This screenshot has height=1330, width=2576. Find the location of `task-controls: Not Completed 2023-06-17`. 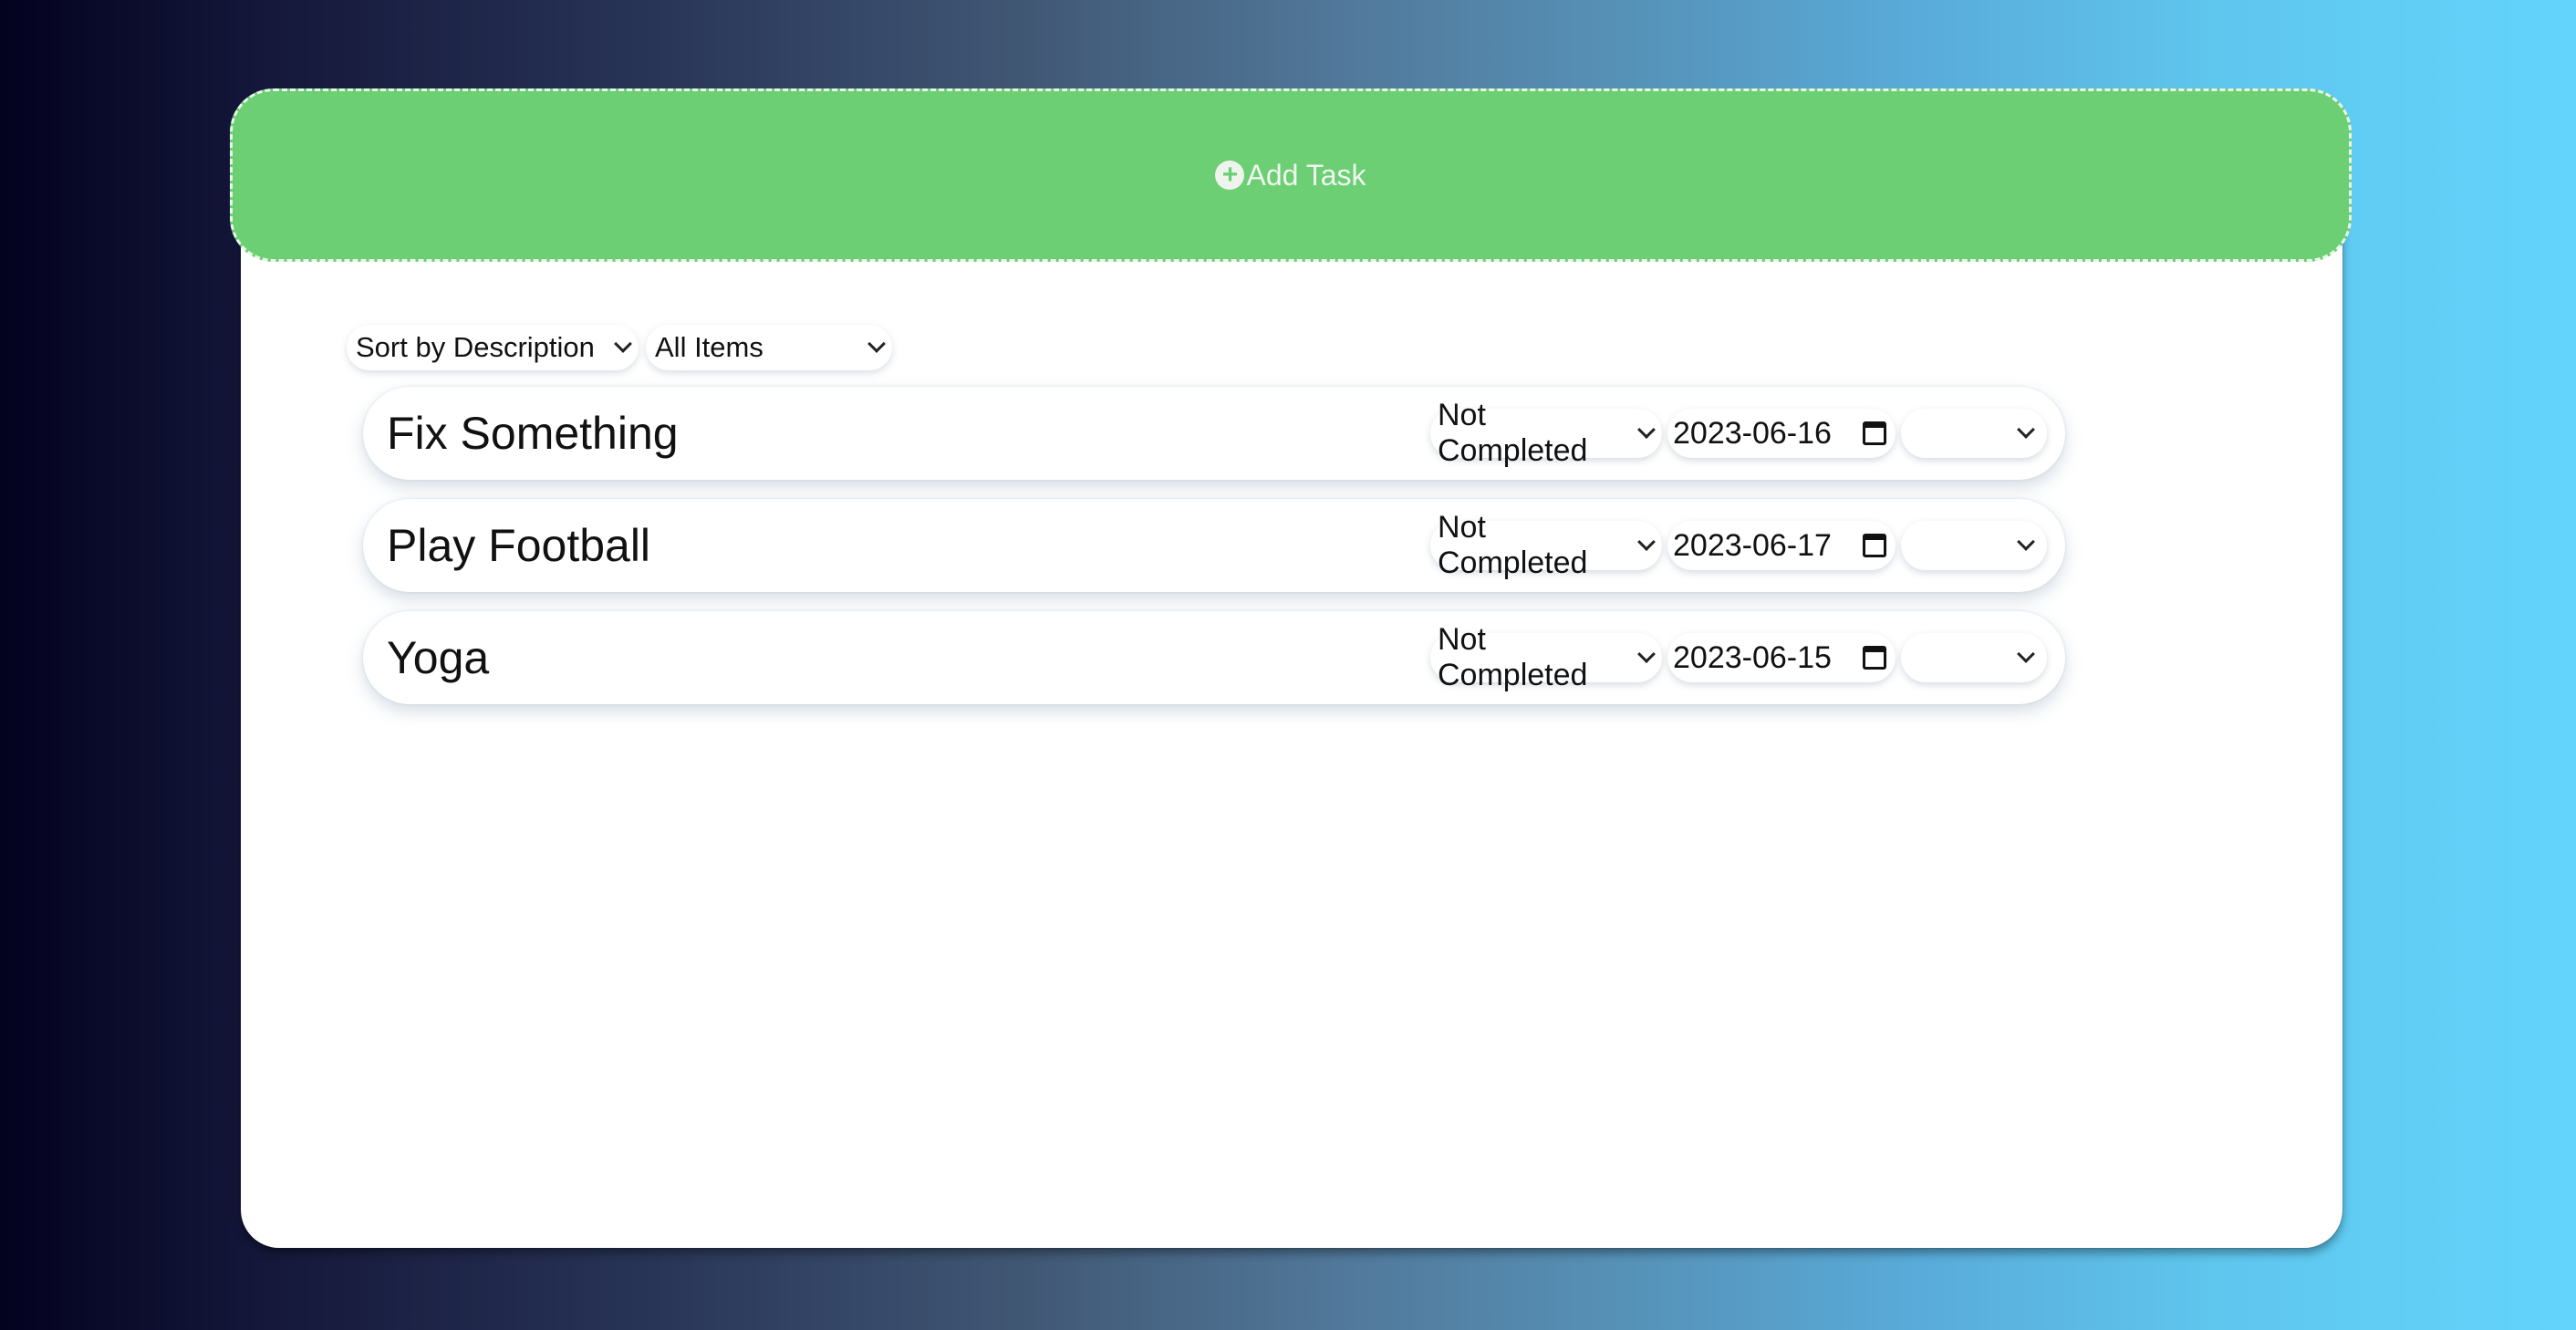

task-controls: Not Completed 2023-06-17 is located at coordinates (1738, 545).